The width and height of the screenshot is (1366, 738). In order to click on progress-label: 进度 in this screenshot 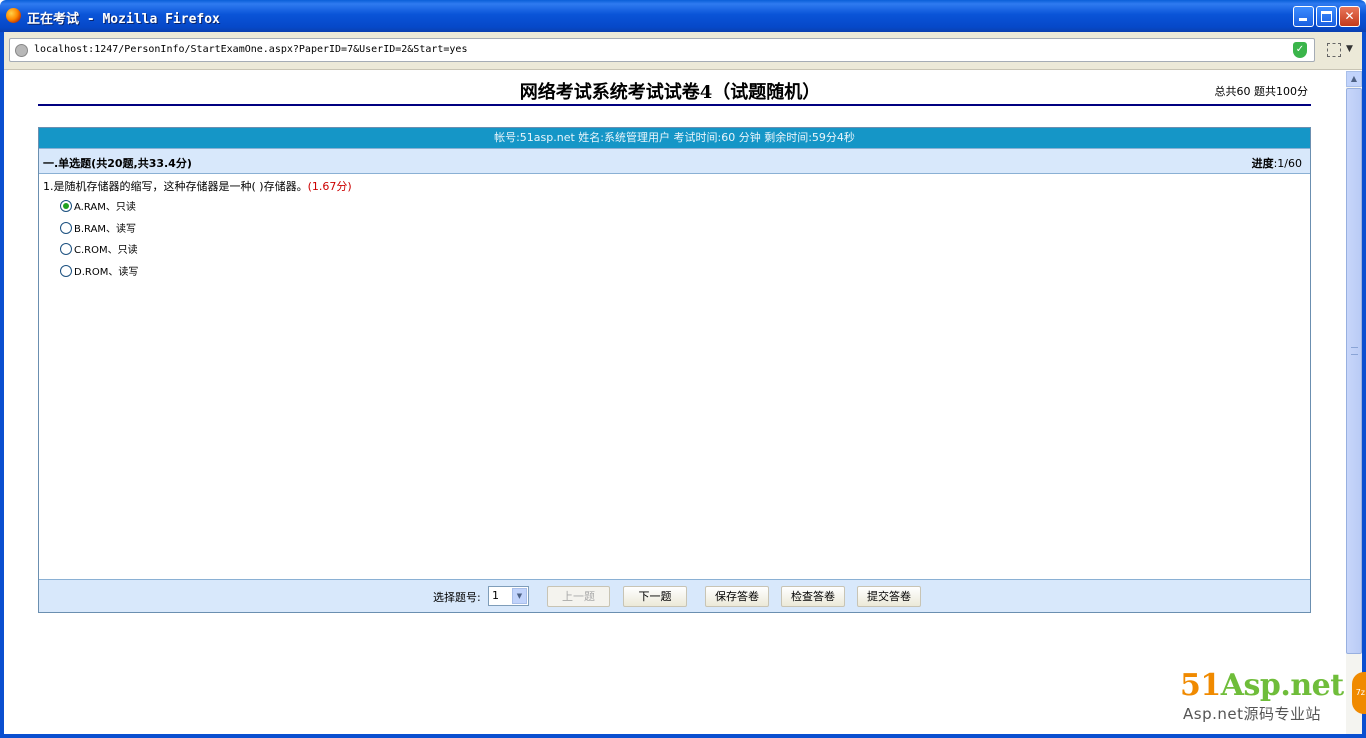, I will do `click(1262, 163)`.